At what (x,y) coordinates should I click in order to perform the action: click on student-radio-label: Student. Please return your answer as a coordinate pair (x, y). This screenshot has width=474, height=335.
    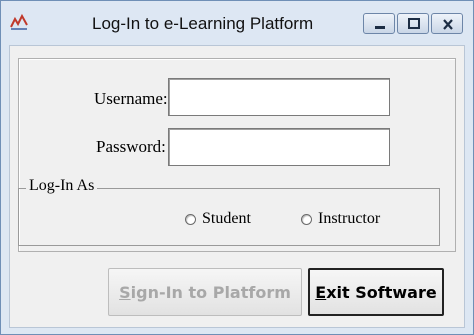
    Looking at the image, I should click on (226, 218).